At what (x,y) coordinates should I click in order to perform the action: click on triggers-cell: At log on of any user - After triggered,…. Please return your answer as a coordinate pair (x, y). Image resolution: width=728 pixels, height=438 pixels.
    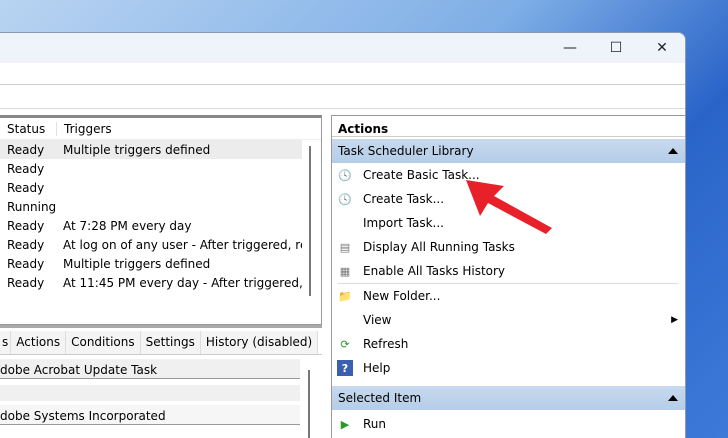
    Looking at the image, I should click on (182, 244).